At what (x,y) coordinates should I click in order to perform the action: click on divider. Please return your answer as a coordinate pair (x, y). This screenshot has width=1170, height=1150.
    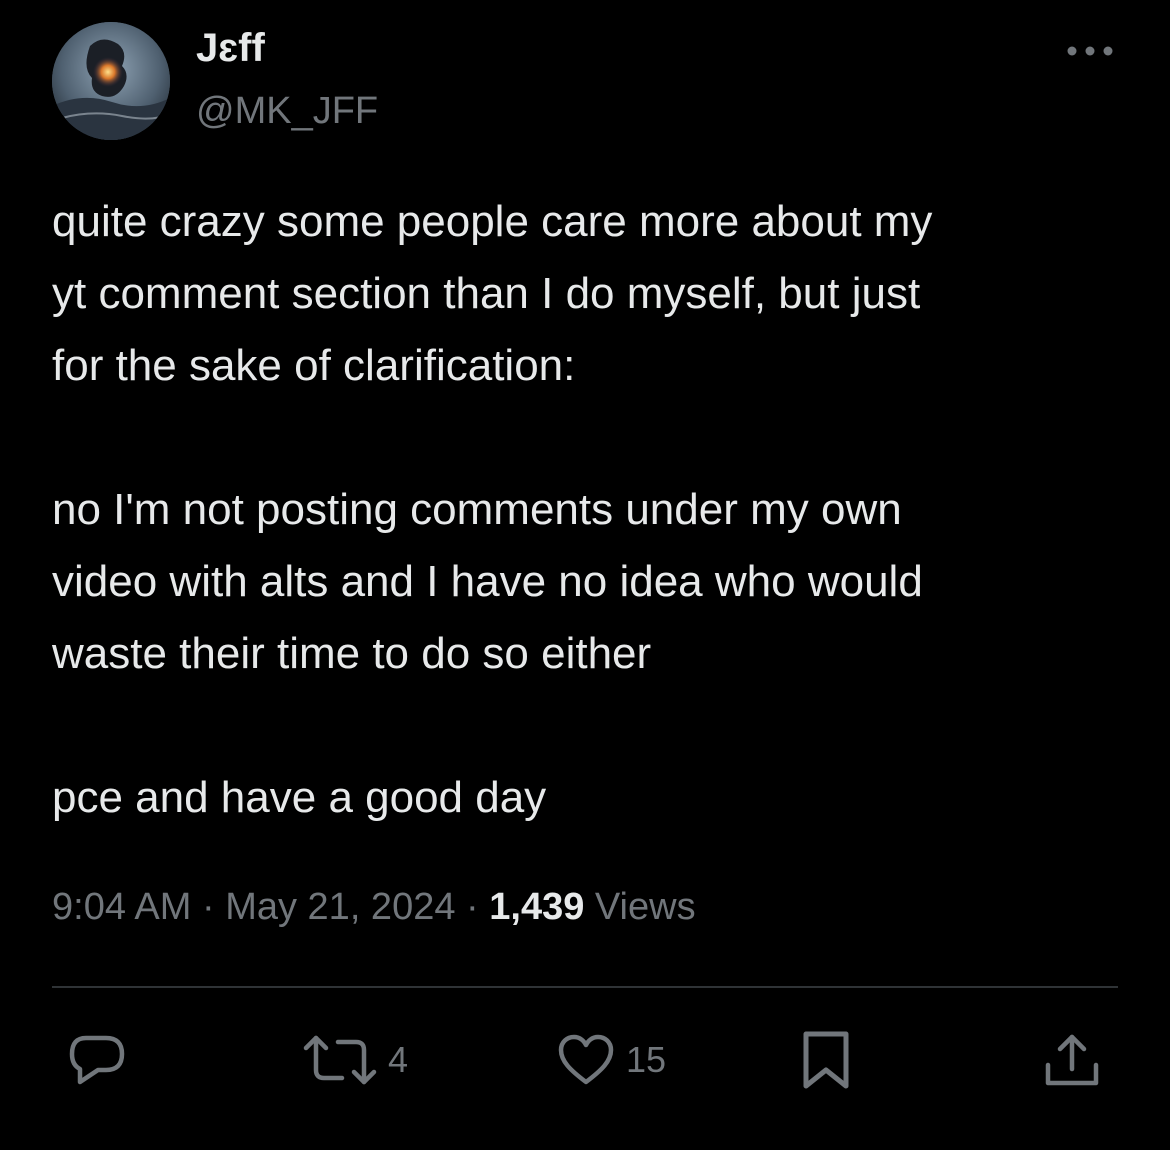
    Looking at the image, I should click on (585, 987).